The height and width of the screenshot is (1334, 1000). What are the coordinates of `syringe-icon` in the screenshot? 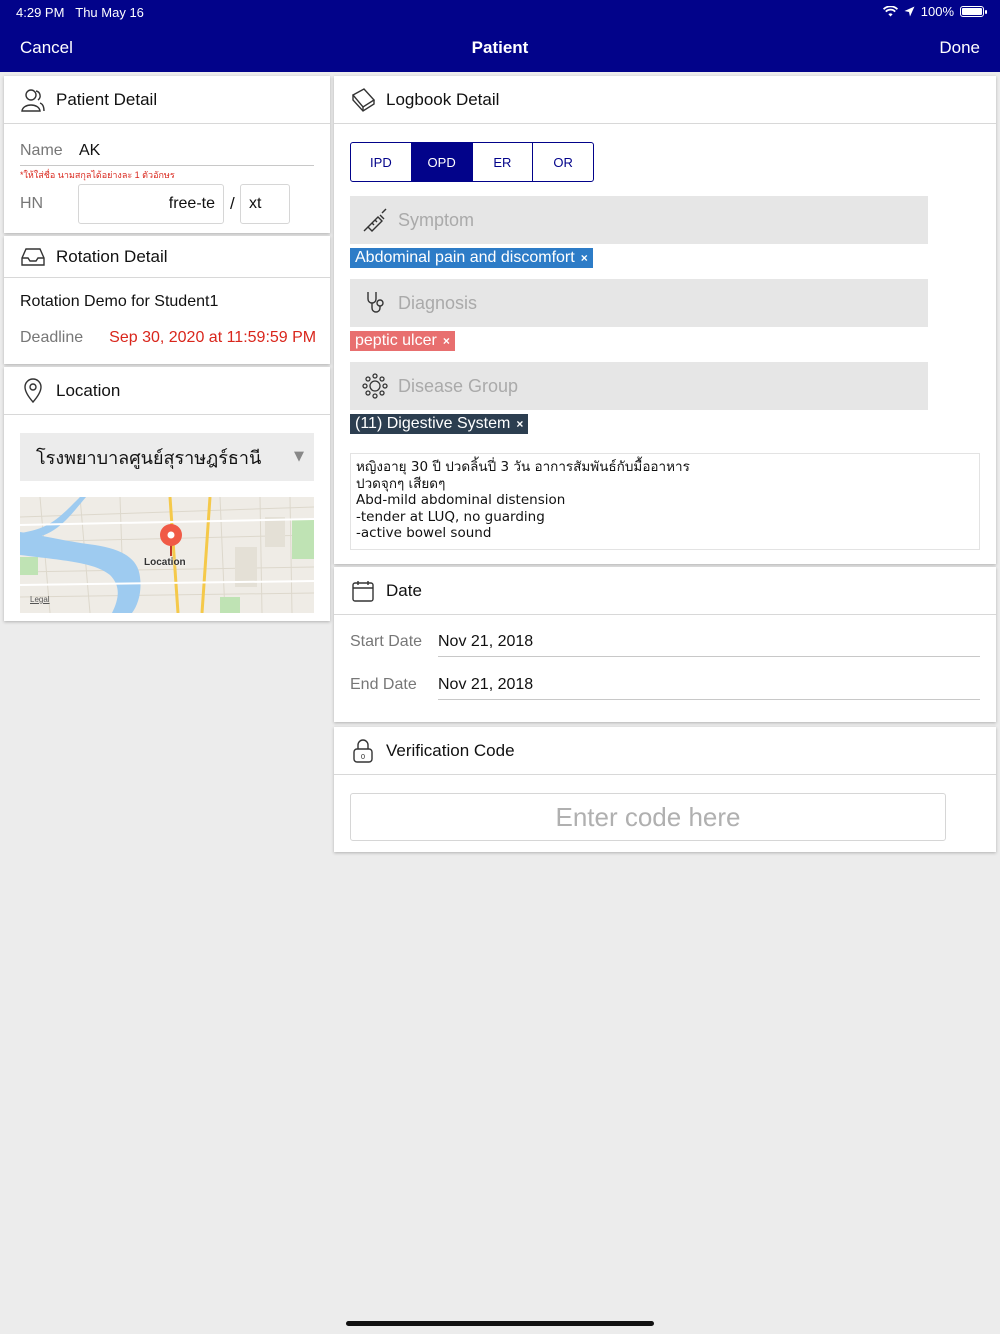 It's located at (375, 220).